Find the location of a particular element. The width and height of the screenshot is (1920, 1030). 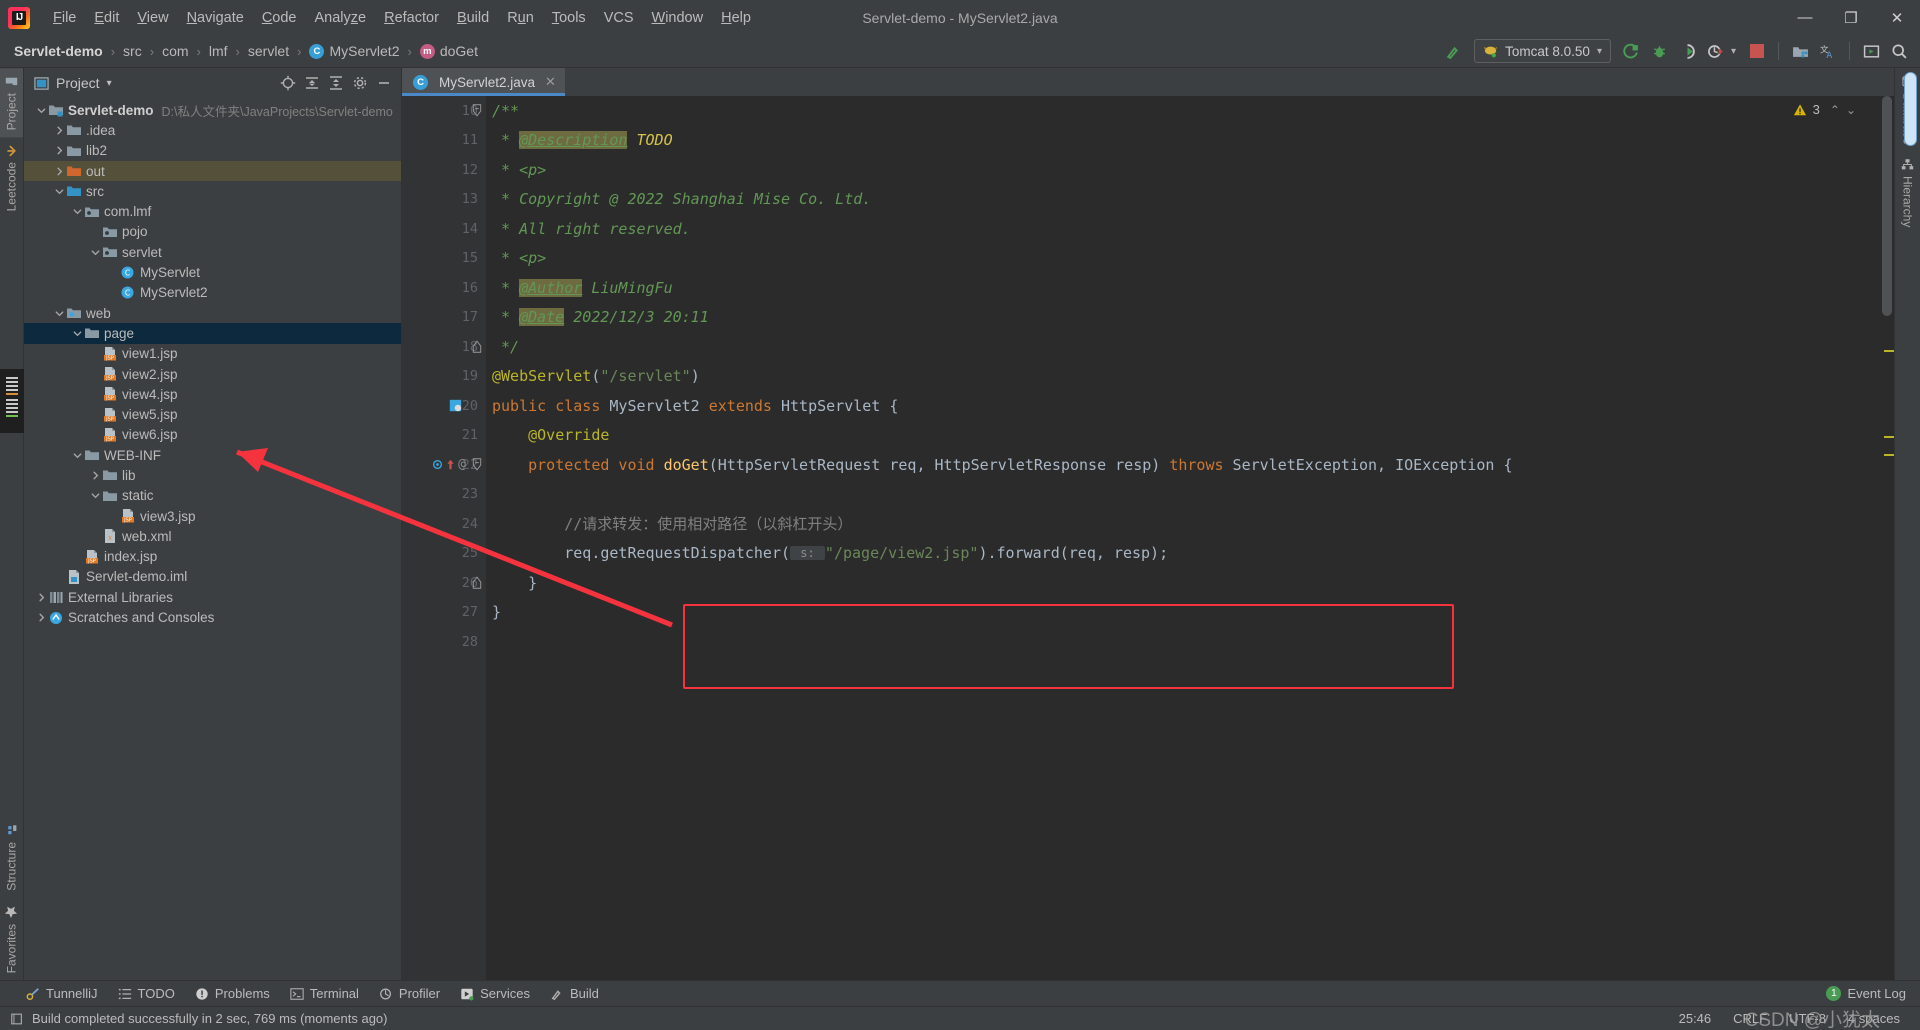

tree-node-servlet: servlet is located at coordinates (212, 252).